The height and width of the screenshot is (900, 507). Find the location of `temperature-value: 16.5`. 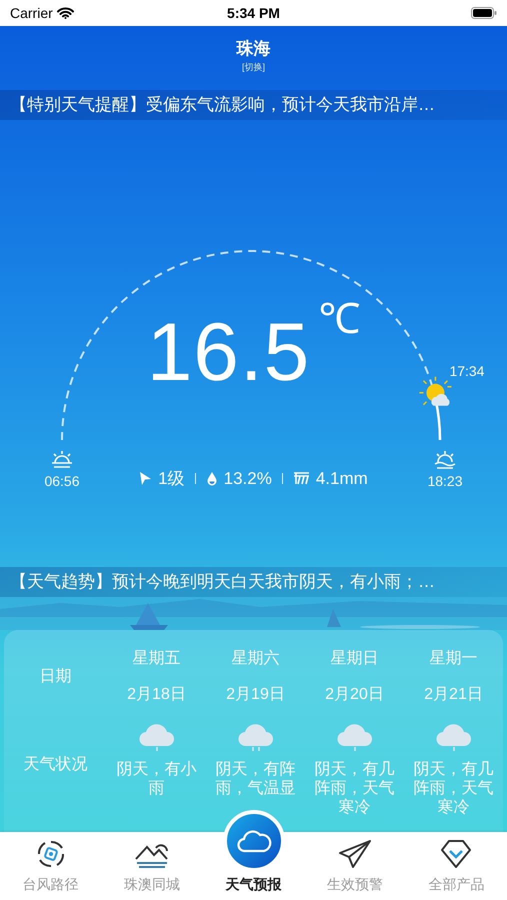

temperature-value: 16.5 is located at coordinates (228, 353).